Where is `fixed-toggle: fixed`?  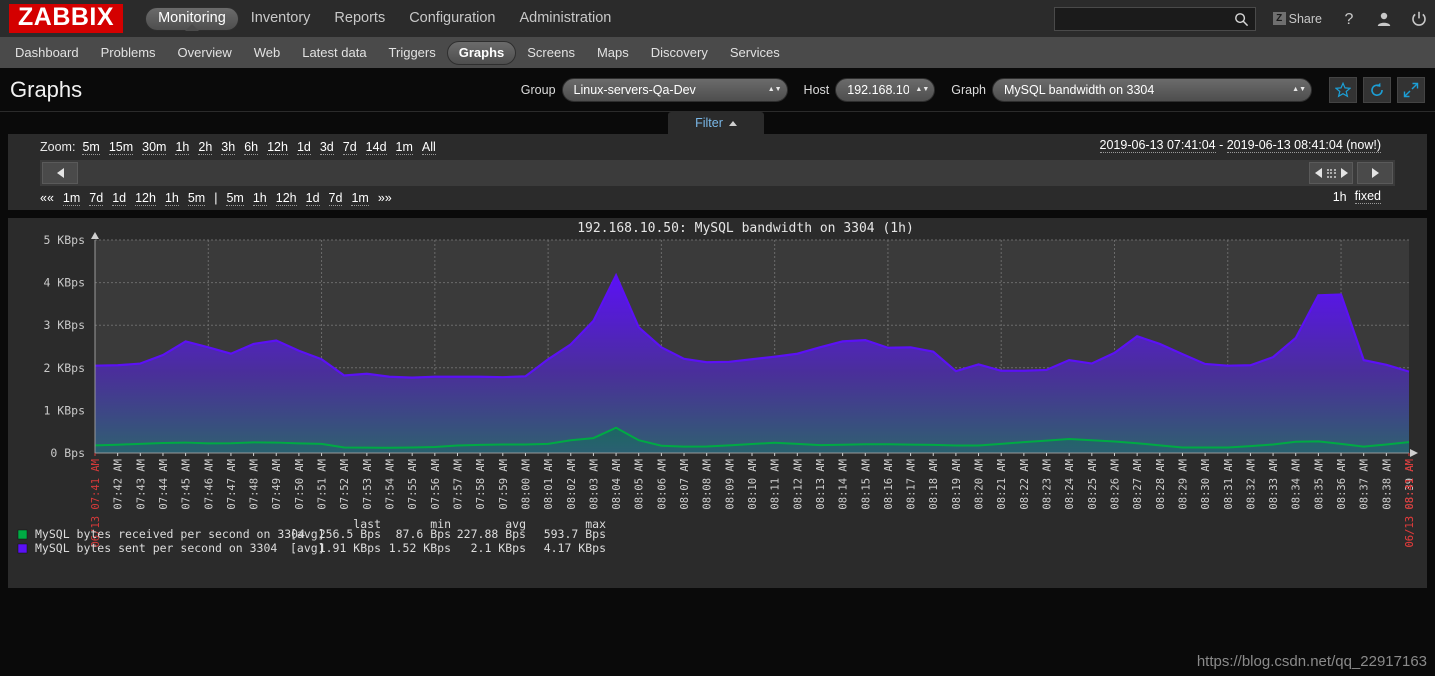 fixed-toggle: fixed is located at coordinates (1367, 196).